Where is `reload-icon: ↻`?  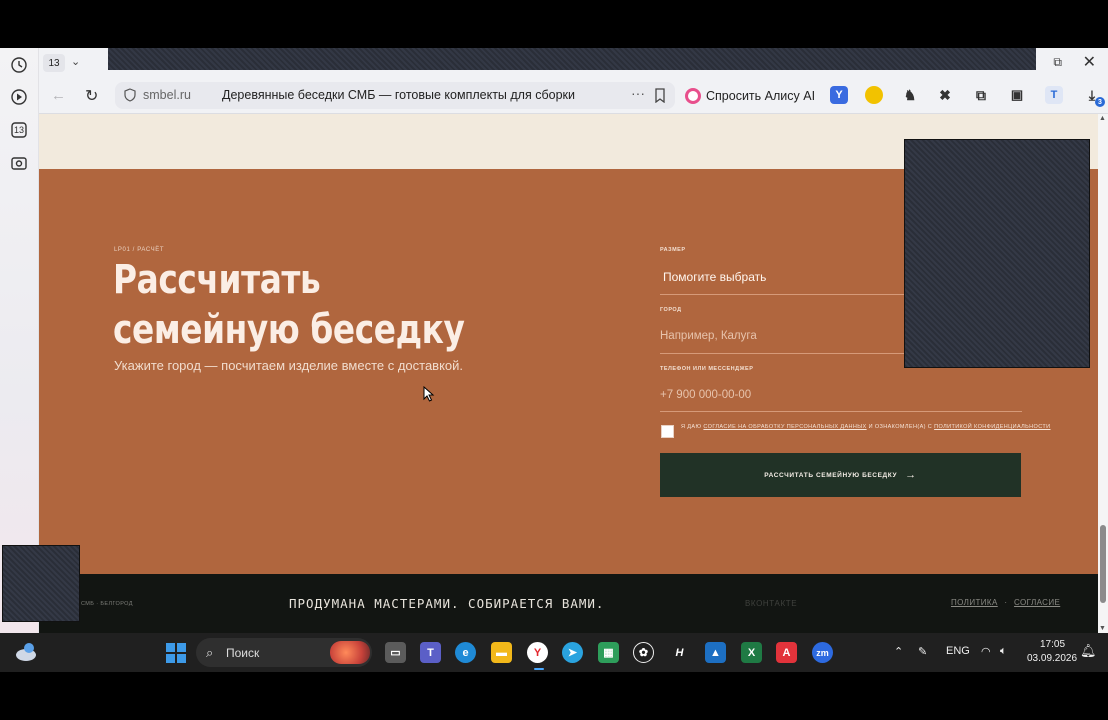
reload-icon: ↻ is located at coordinates (91, 96).